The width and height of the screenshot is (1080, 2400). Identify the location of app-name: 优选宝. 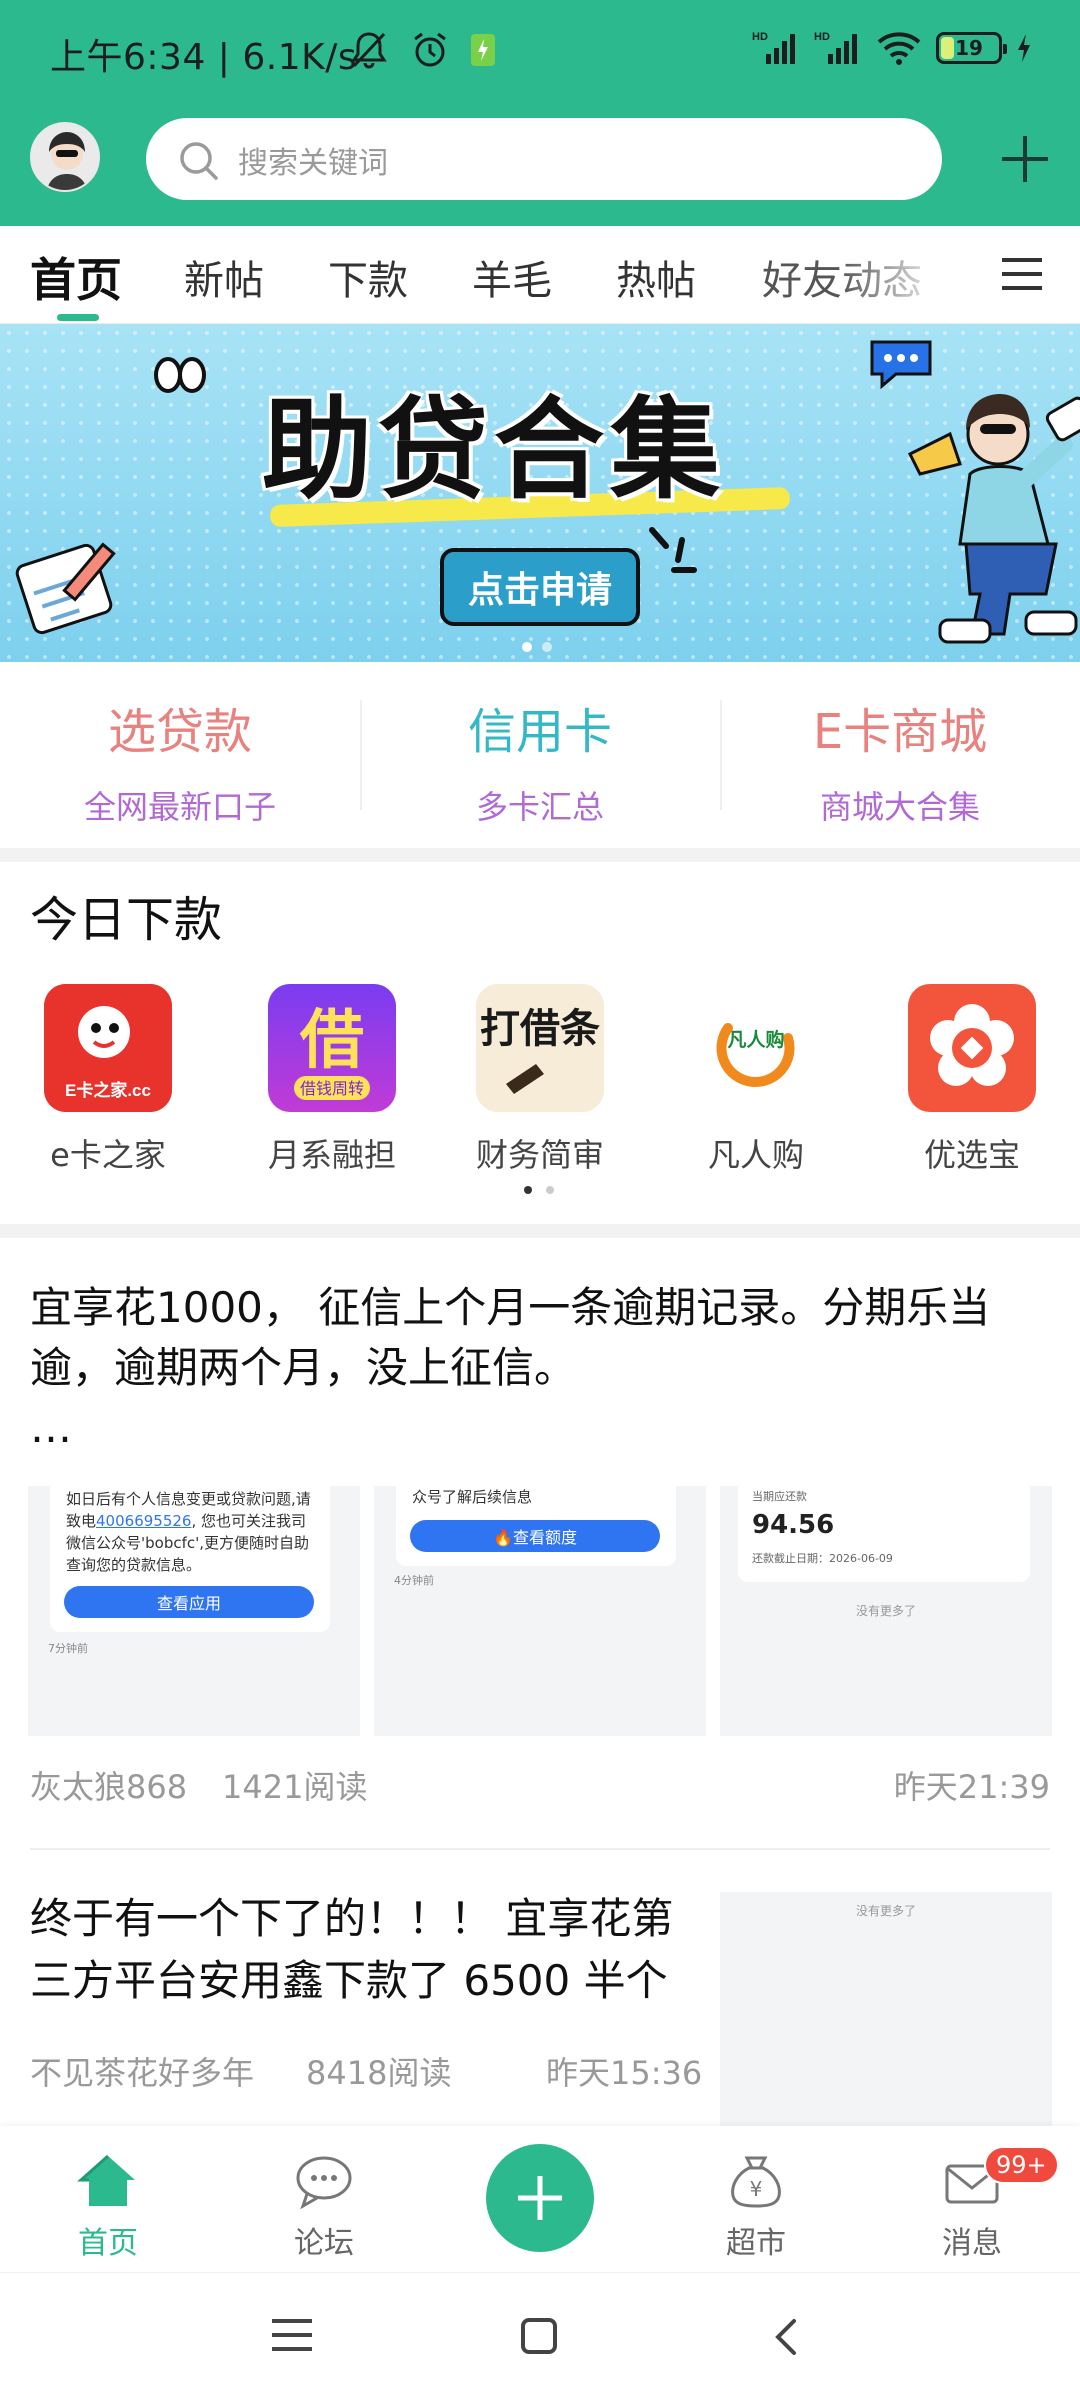
(971, 1155).